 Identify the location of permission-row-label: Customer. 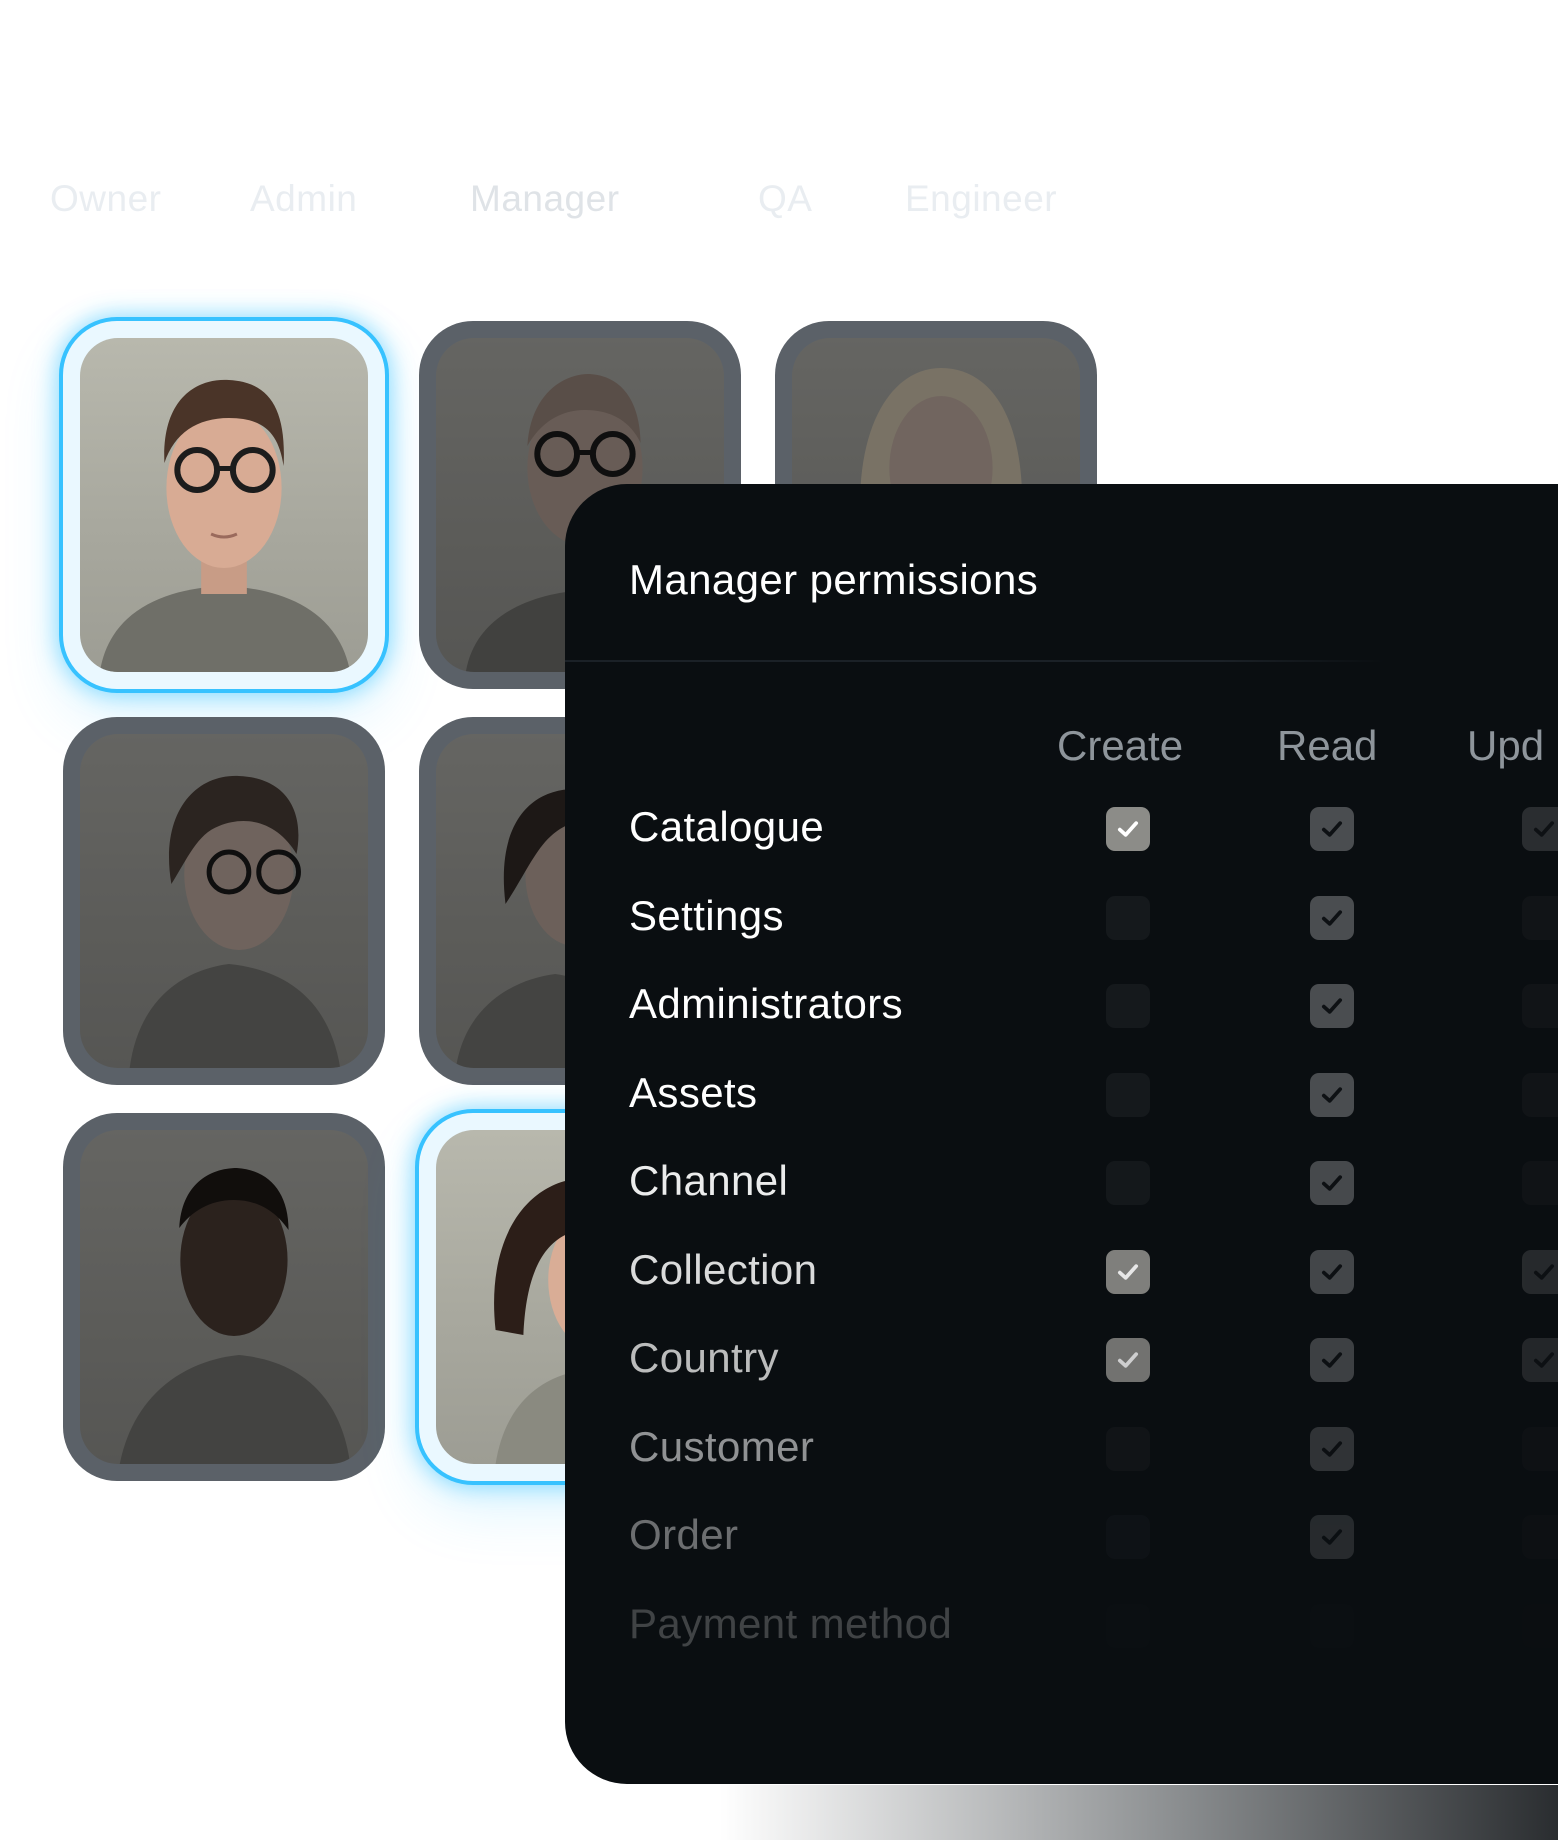
(722, 1446).